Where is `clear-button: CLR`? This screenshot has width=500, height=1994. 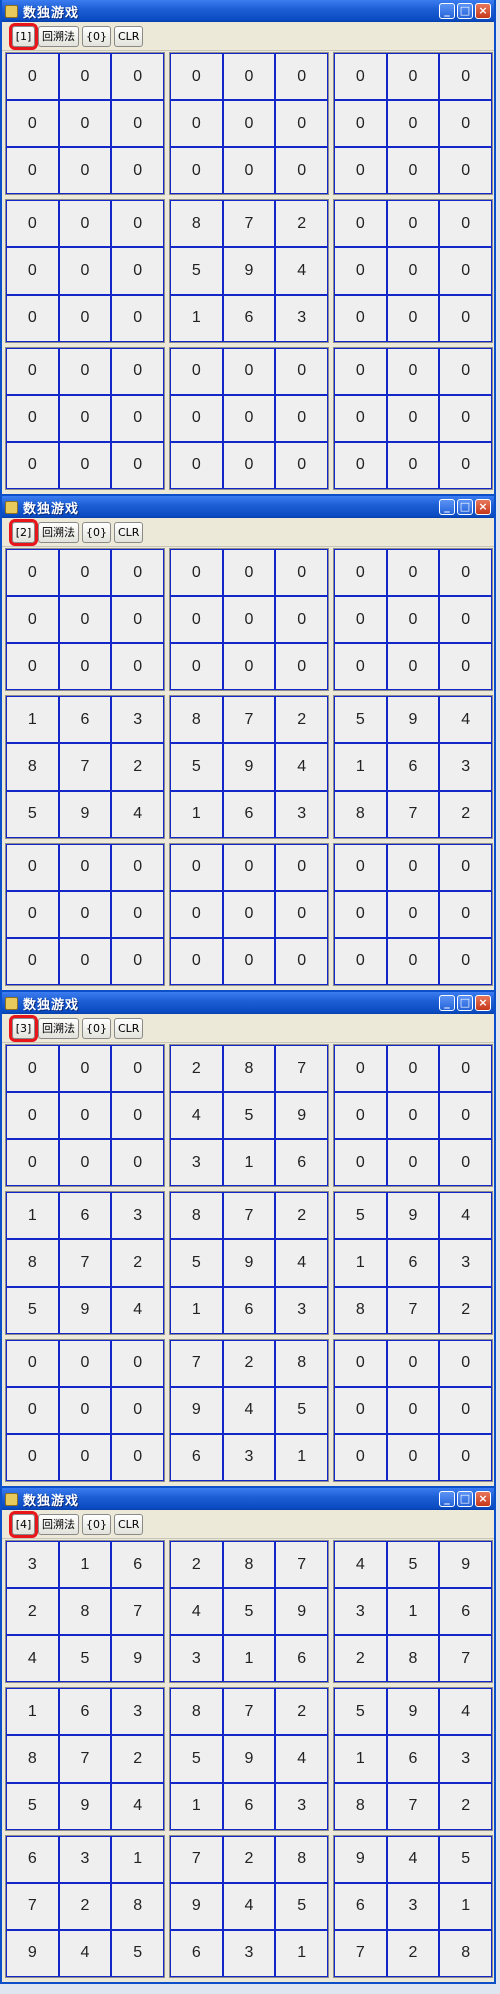 clear-button: CLR is located at coordinates (129, 532).